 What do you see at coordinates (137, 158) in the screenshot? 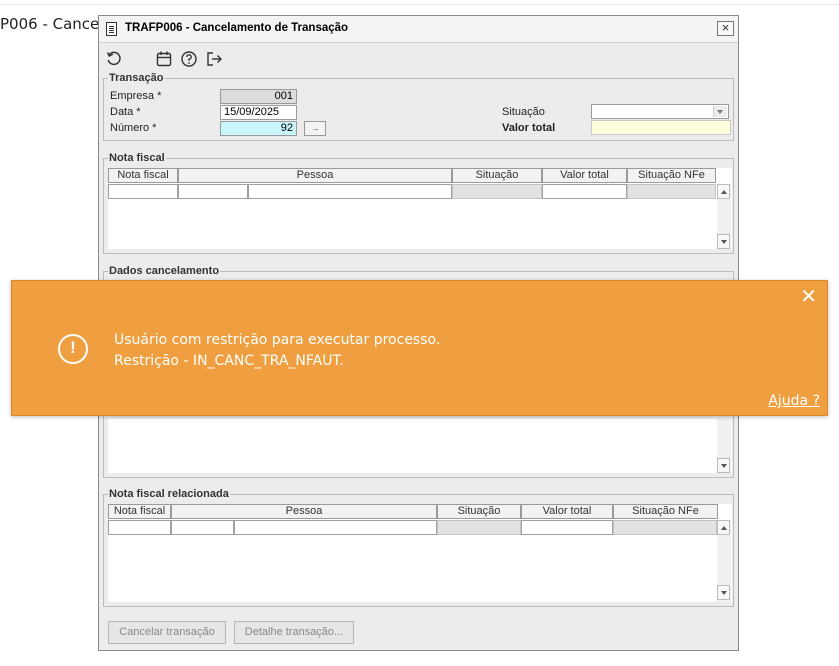
I see `nota-fiscal-legend: Nota fiscal` at bounding box center [137, 158].